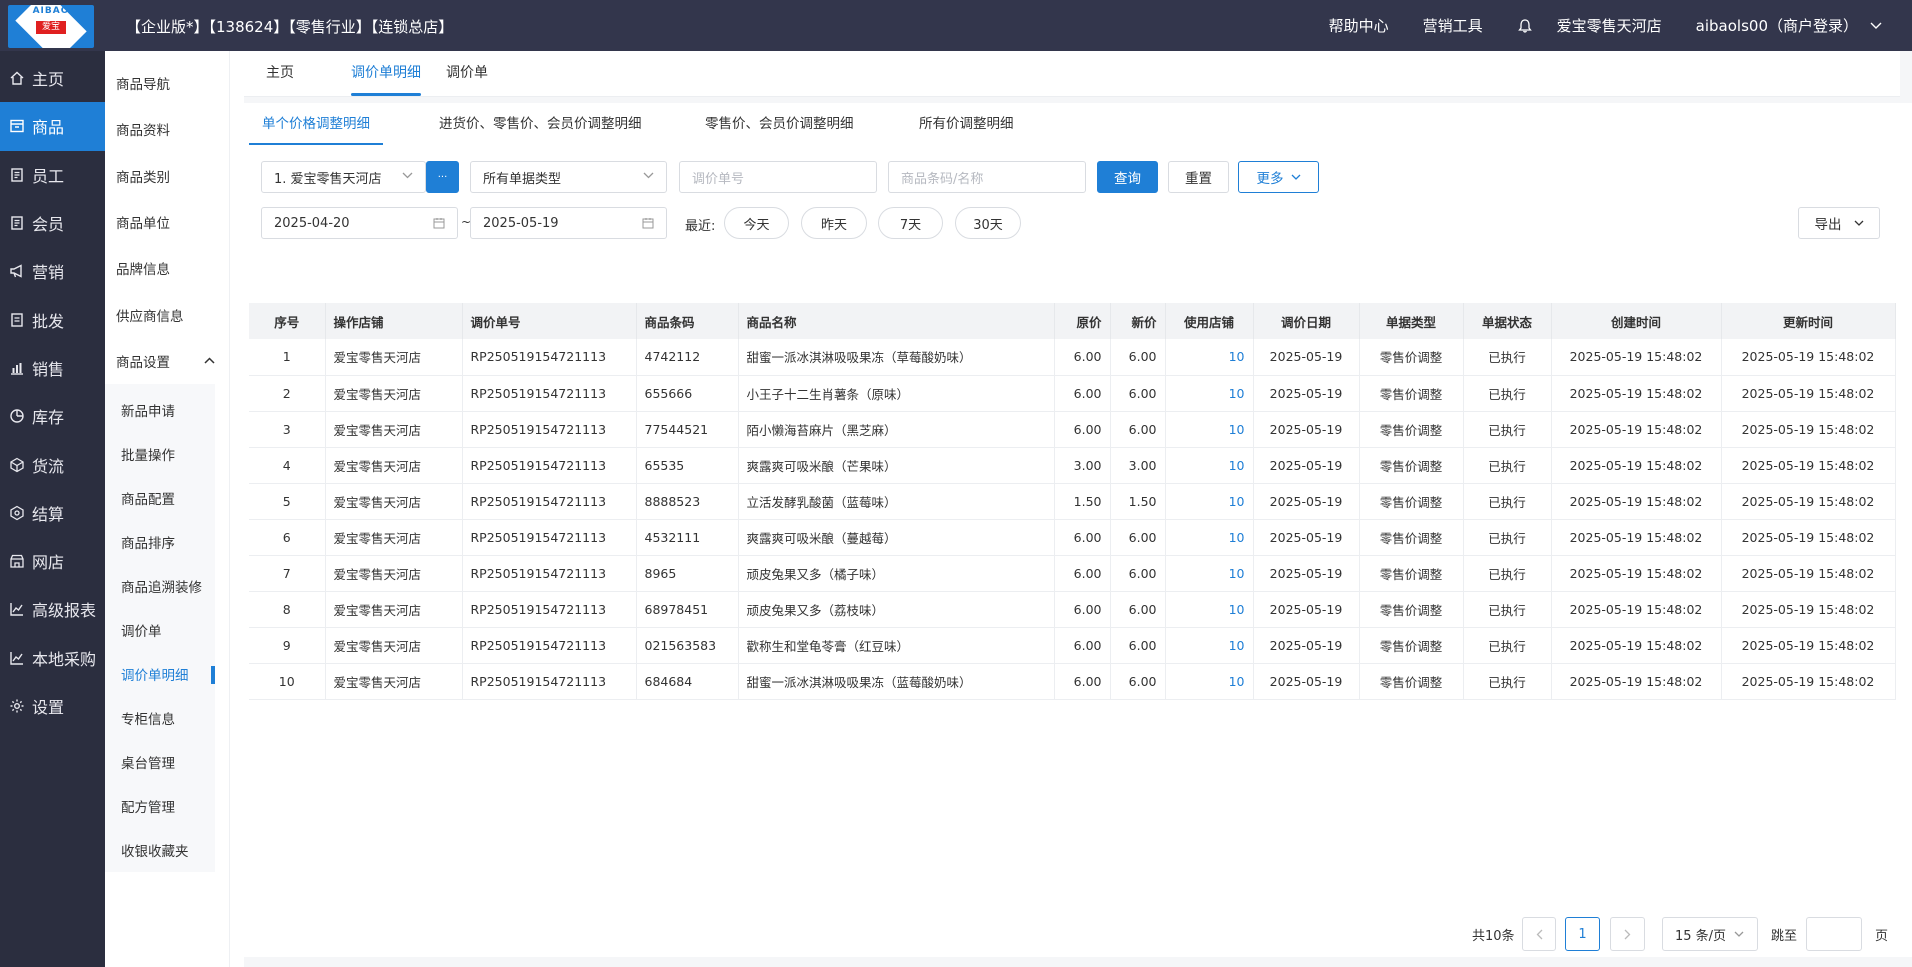 This screenshot has width=1912, height=967. I want to click on doc-no-input: 调价单号, so click(778, 177).